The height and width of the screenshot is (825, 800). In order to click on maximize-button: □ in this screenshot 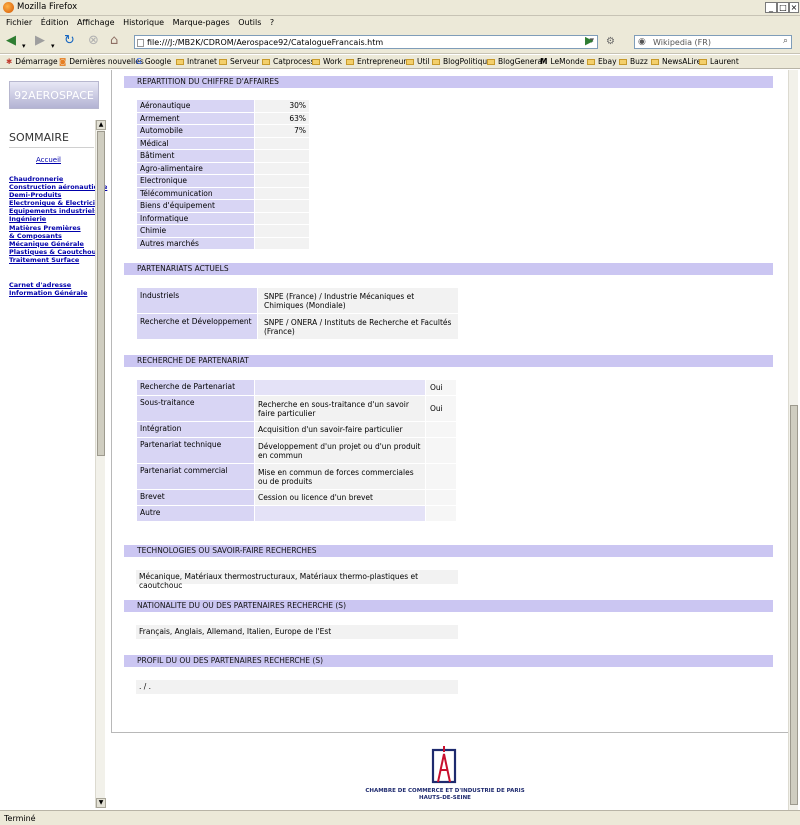, I will do `click(783, 7)`.